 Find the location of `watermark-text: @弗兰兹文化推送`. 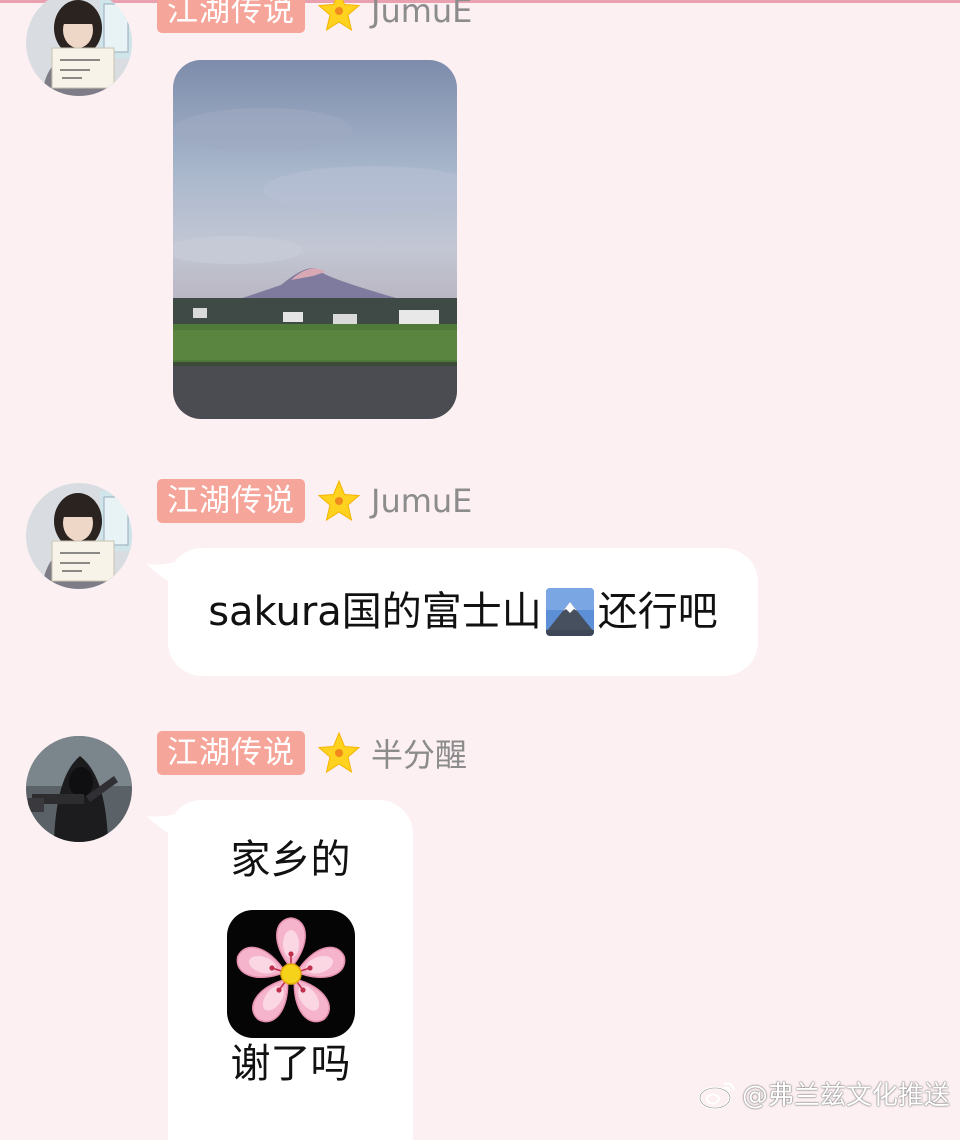

watermark-text: @弗兰兹文化推送 is located at coordinates (845, 1096).